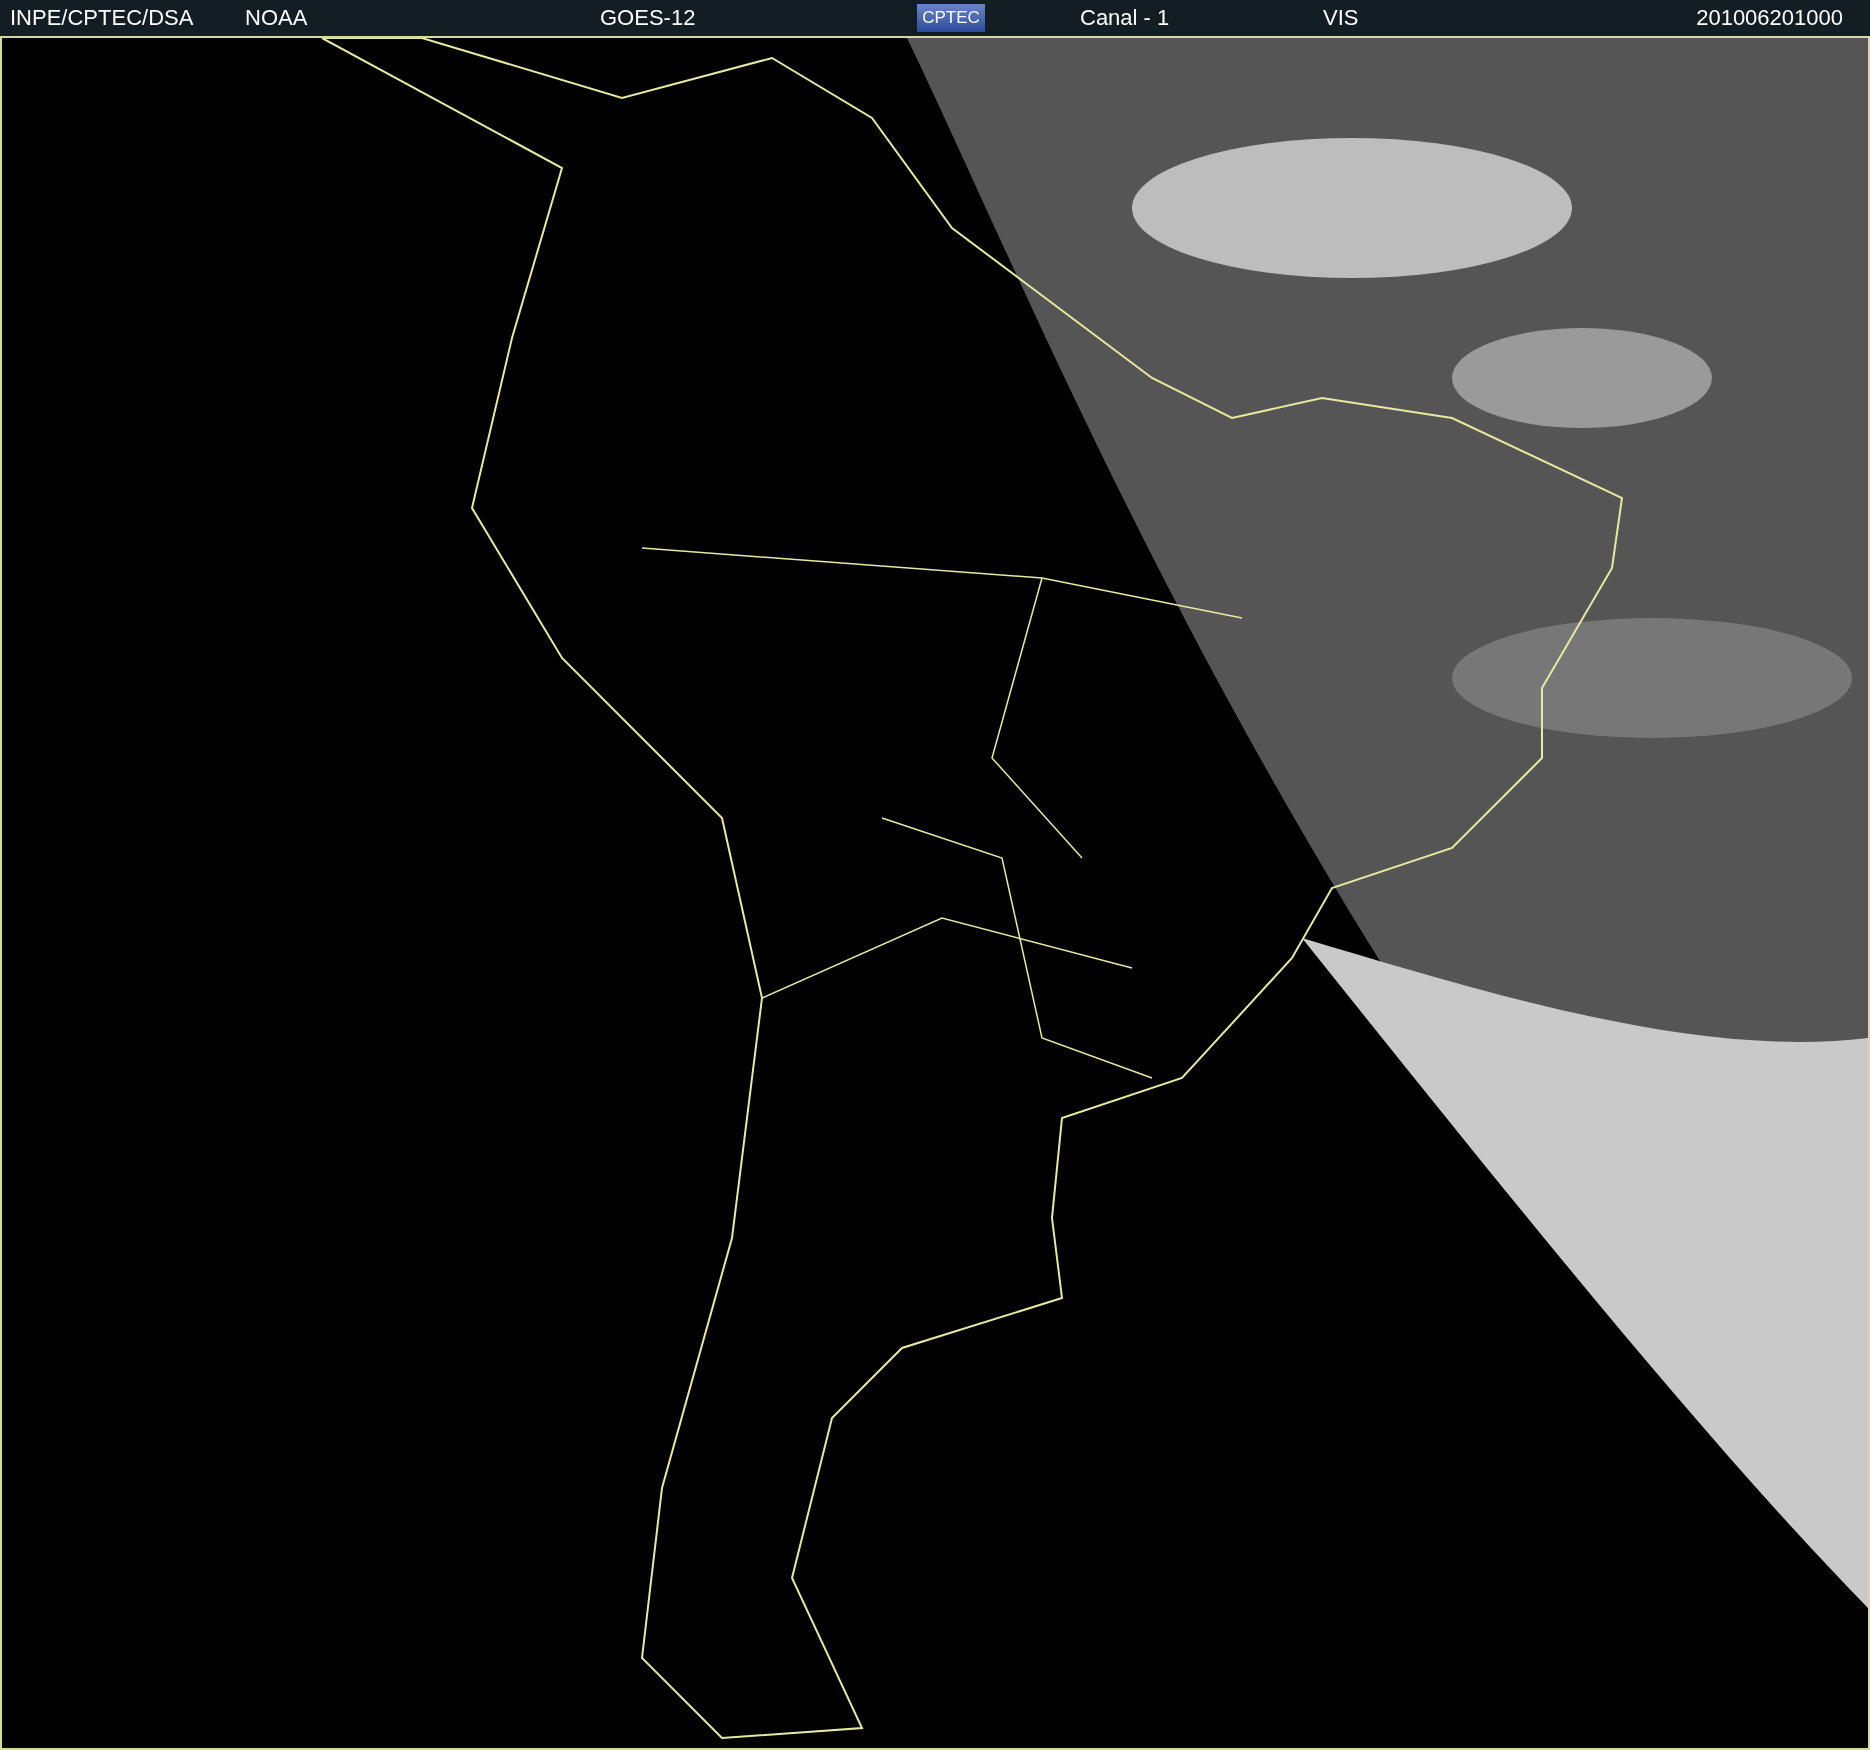  Describe the element at coordinates (951, 18) in the screenshot. I see `logo: CPTEC` at that location.